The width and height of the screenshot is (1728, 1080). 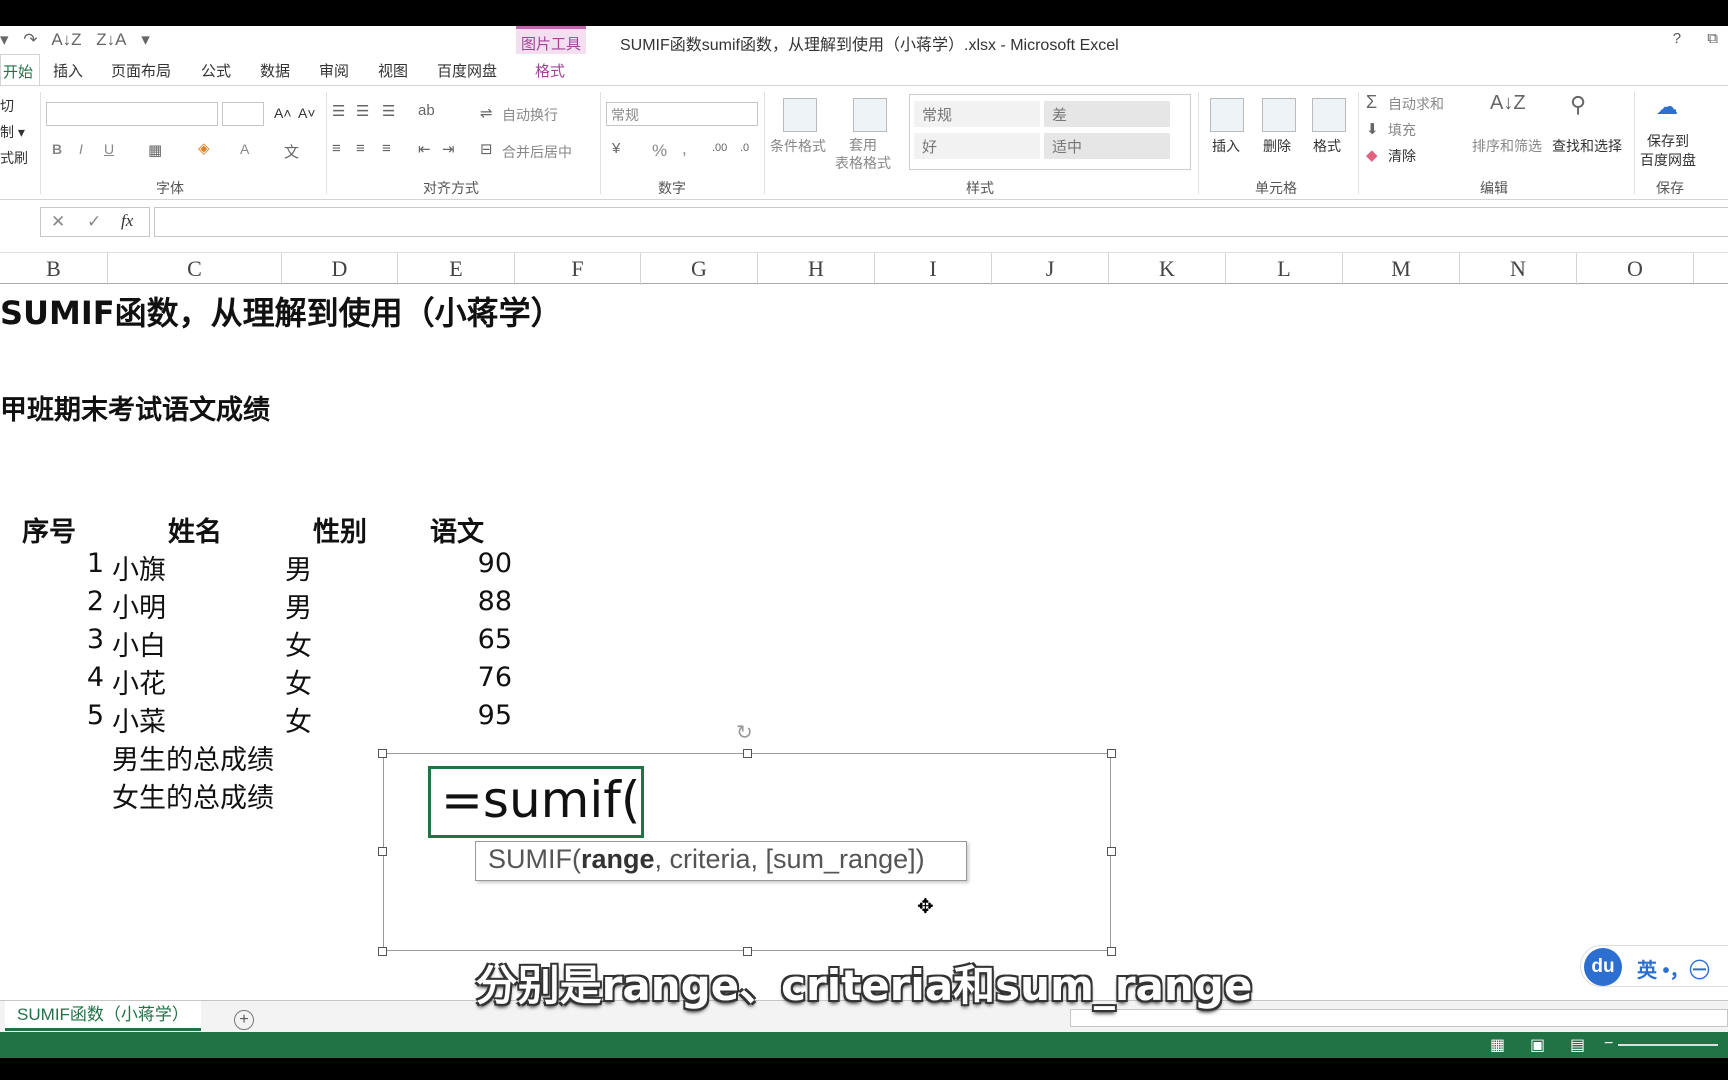 I want to click on autosum-button: 自动求和, so click(x=1416, y=104).